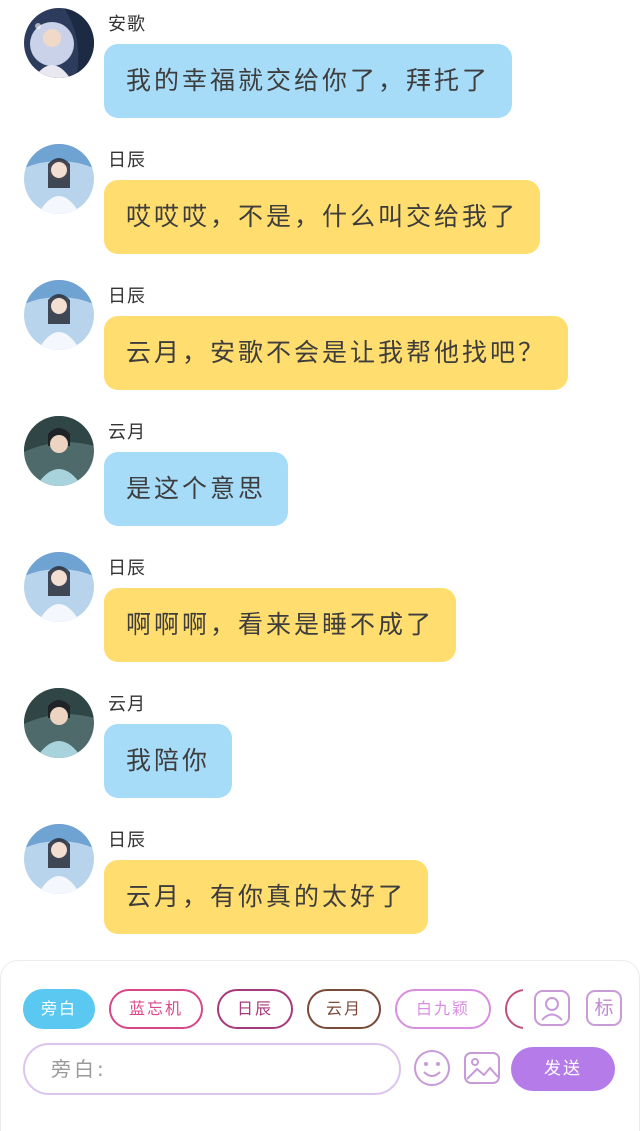 This screenshot has width=640, height=1131. I want to click on mark-button: 标, so click(604, 1008).